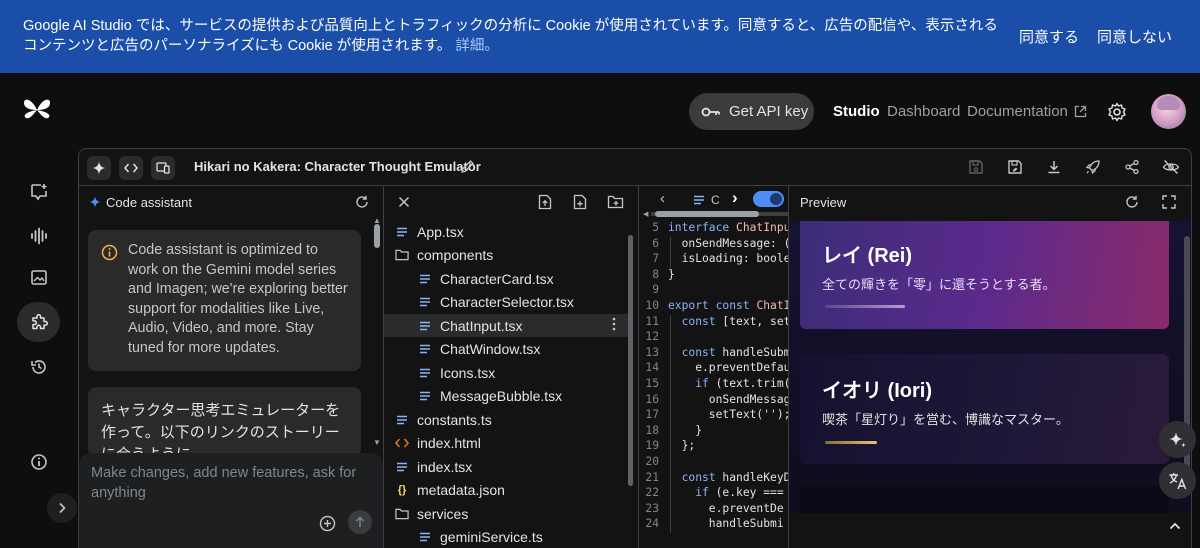 The image size is (1200, 548). What do you see at coordinates (131, 168) in the screenshot?
I see `code-view-button` at bounding box center [131, 168].